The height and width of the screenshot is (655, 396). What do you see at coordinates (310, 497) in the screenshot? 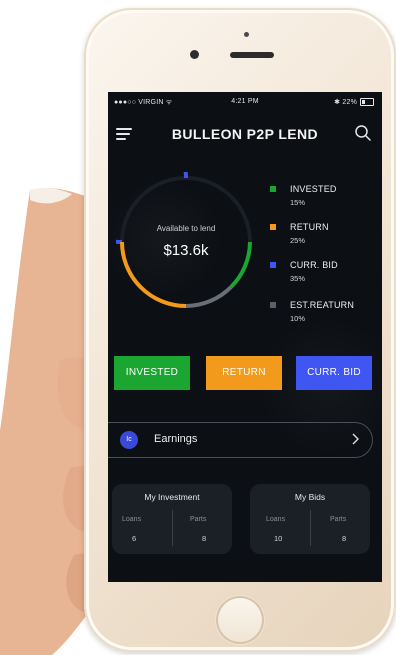
I see `my-bids-title: My Bids` at bounding box center [310, 497].